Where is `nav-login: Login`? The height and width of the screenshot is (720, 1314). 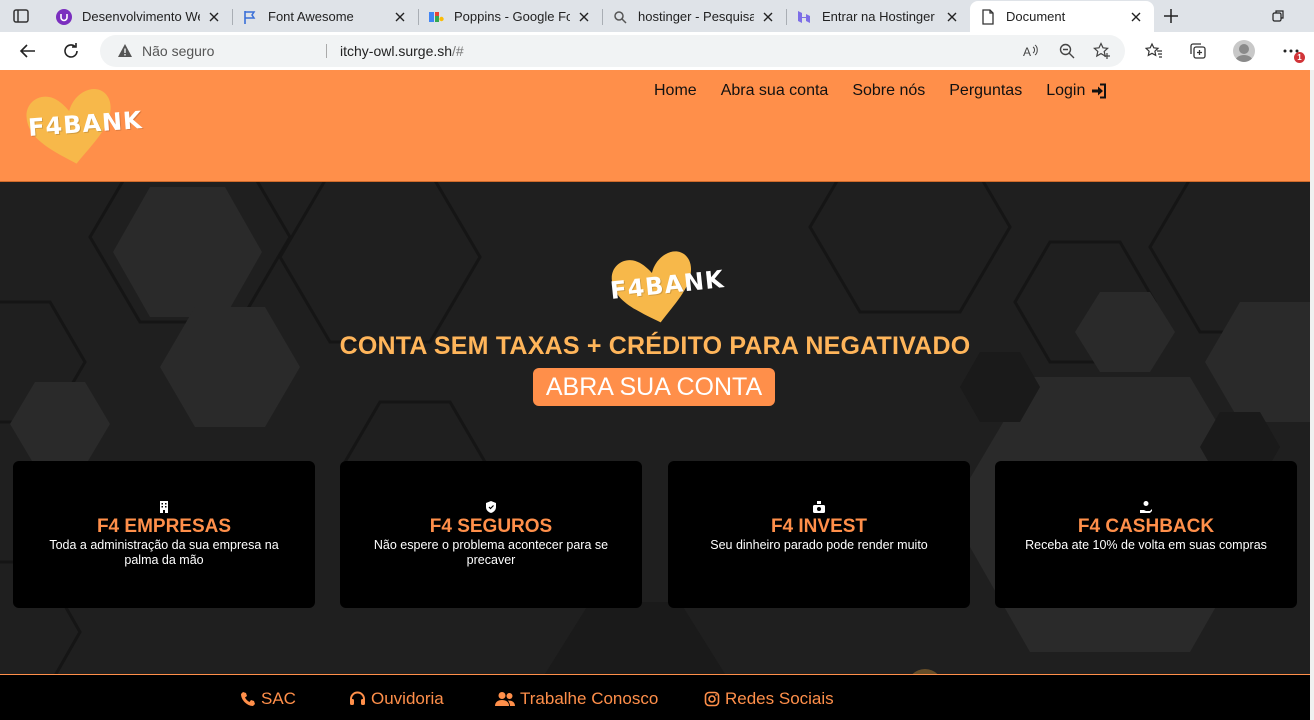 nav-login: Login is located at coordinates (1076, 91).